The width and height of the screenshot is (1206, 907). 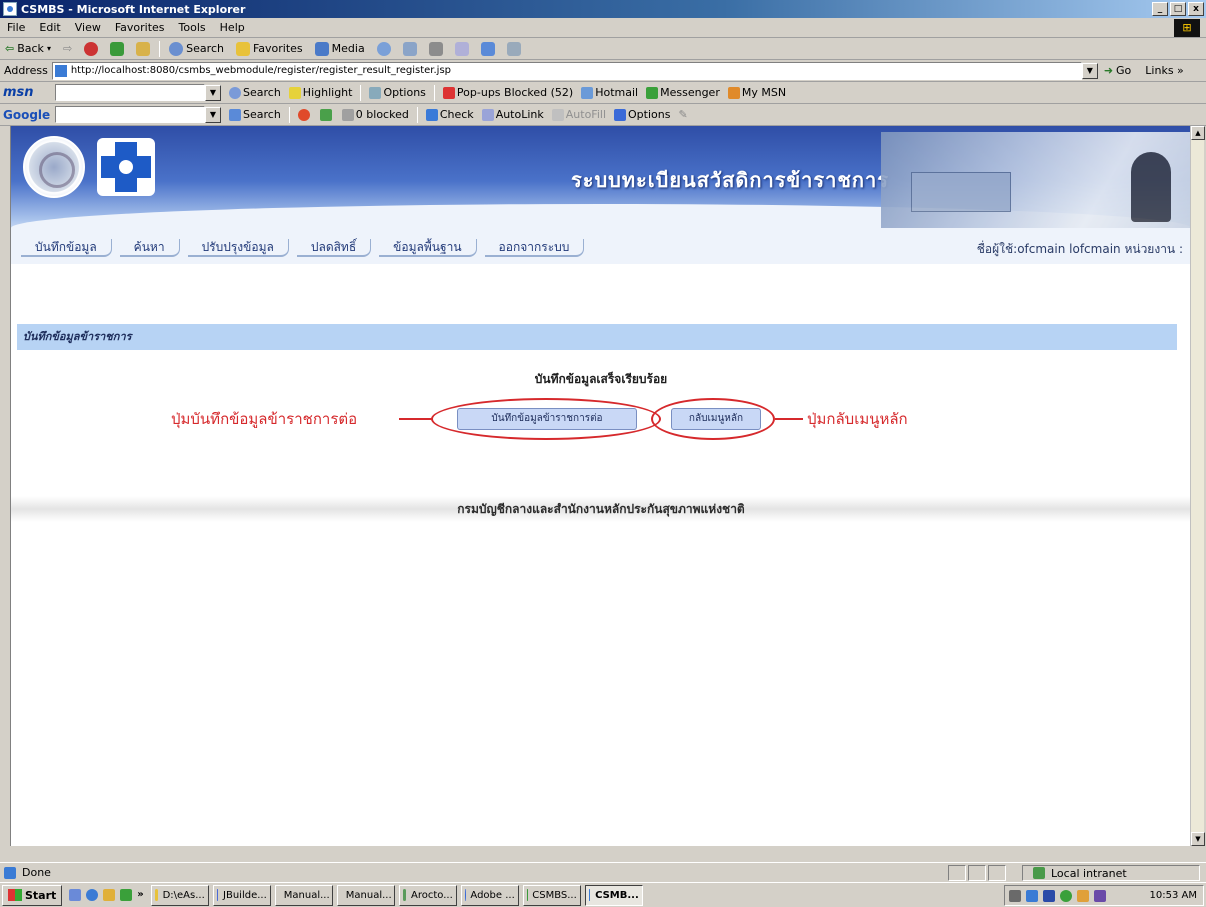 I want to click on discuss-button, so click(x=488, y=48).